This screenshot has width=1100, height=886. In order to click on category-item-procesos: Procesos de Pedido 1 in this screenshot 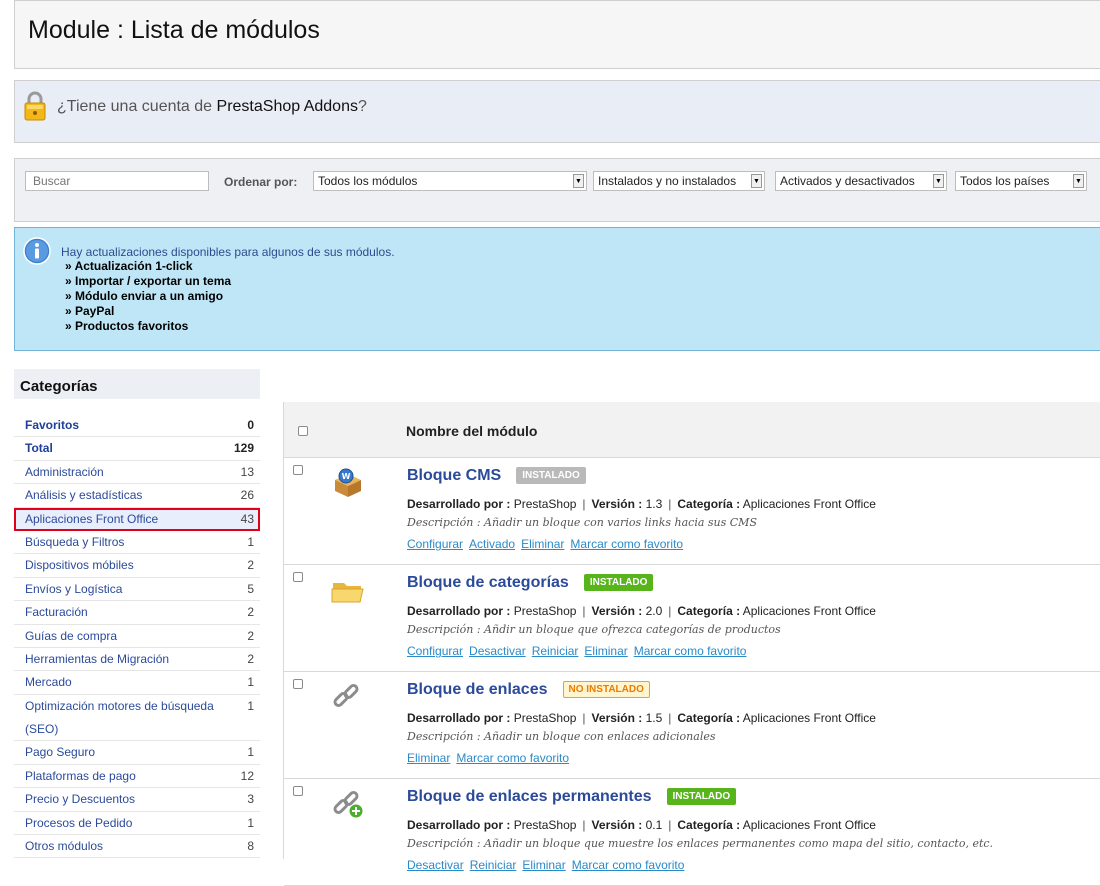, I will do `click(137, 824)`.